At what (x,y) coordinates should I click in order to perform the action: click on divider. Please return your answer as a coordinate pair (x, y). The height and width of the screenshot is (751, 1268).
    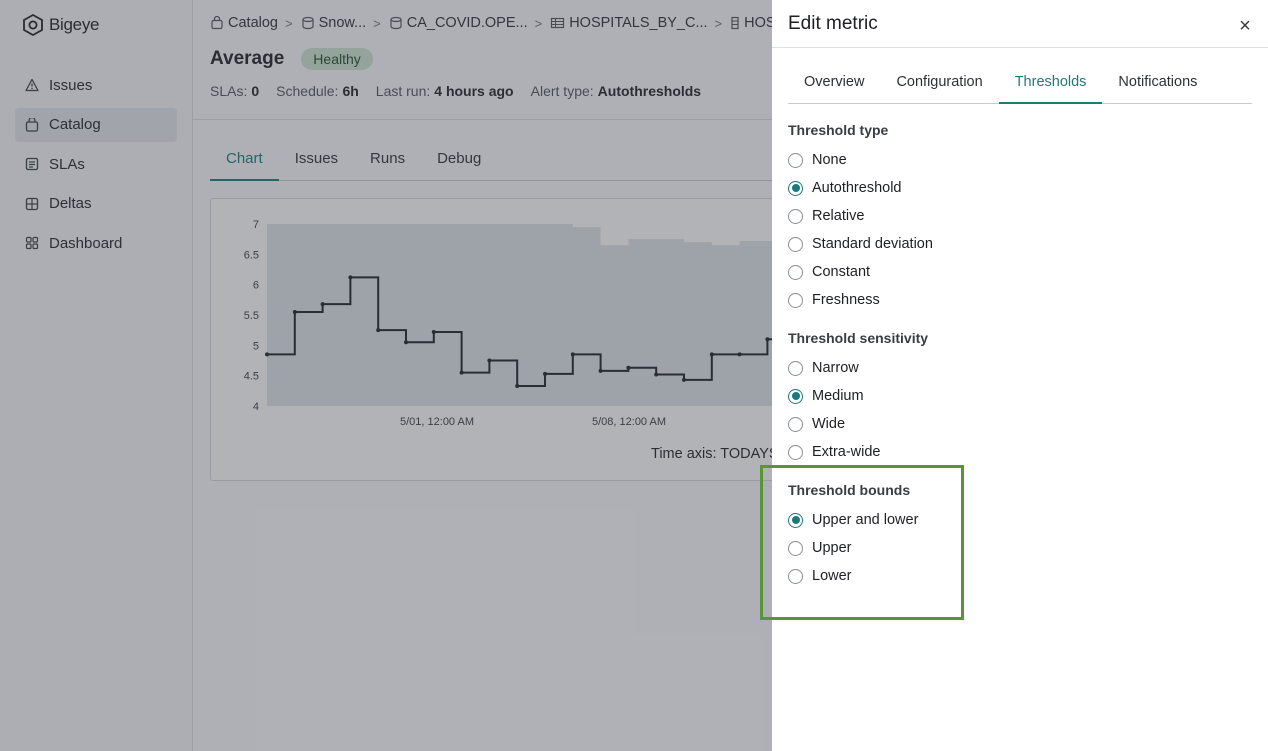
    Looking at the image, I should click on (1020, 47).